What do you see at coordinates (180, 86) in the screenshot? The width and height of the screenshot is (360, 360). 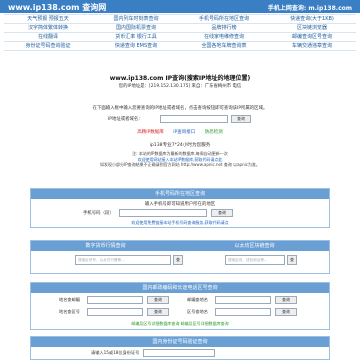 I see `your-ip-text: 您的IP地址是：[219.152.130.175] 来自：广东省梅州市 电信` at bounding box center [180, 86].